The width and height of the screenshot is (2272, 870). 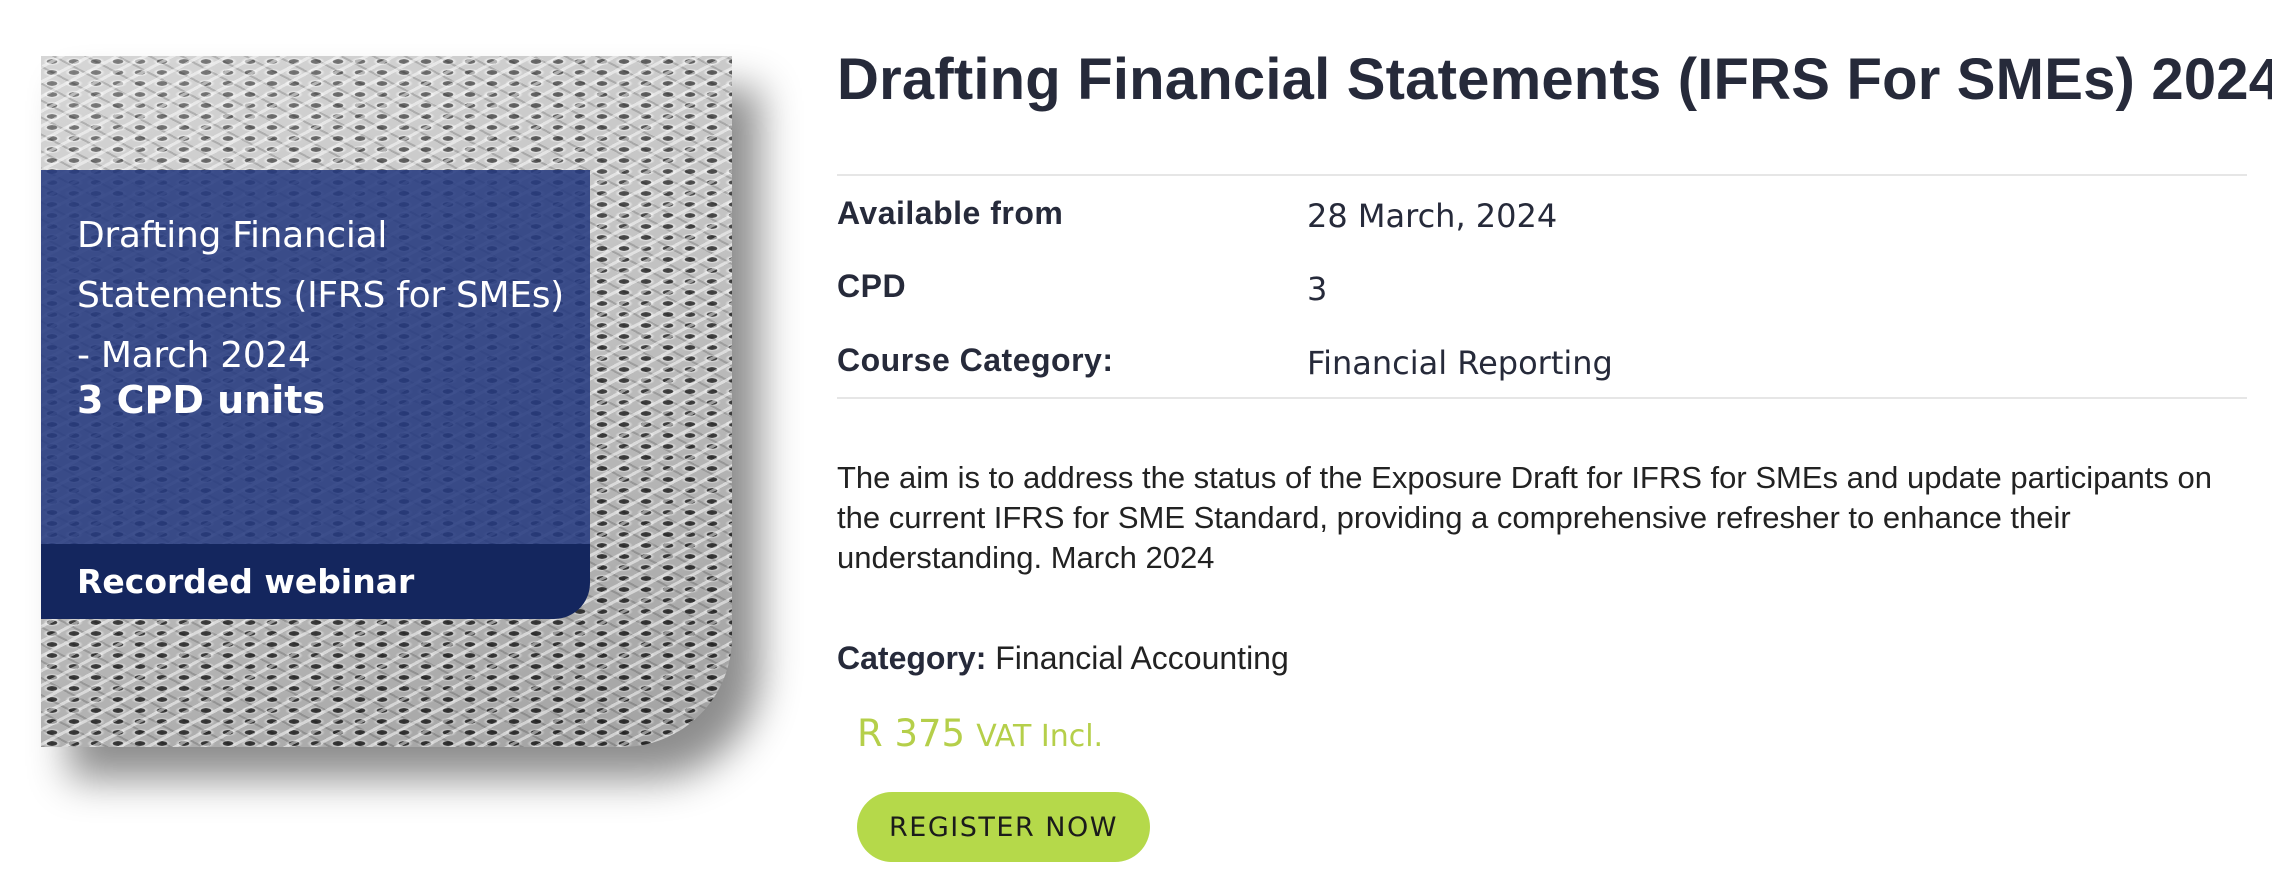 What do you see at coordinates (975, 360) in the screenshot?
I see `meta-label-course-category: Course Category:` at bounding box center [975, 360].